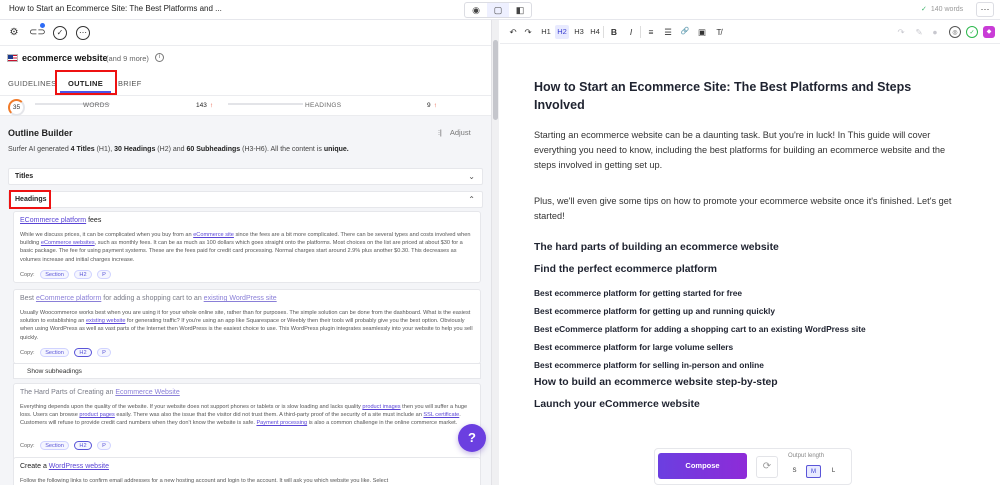 The image size is (1000, 485). Describe the element at coordinates (767, 467) in the screenshot. I see `refresh-icon: ⟳` at that location.